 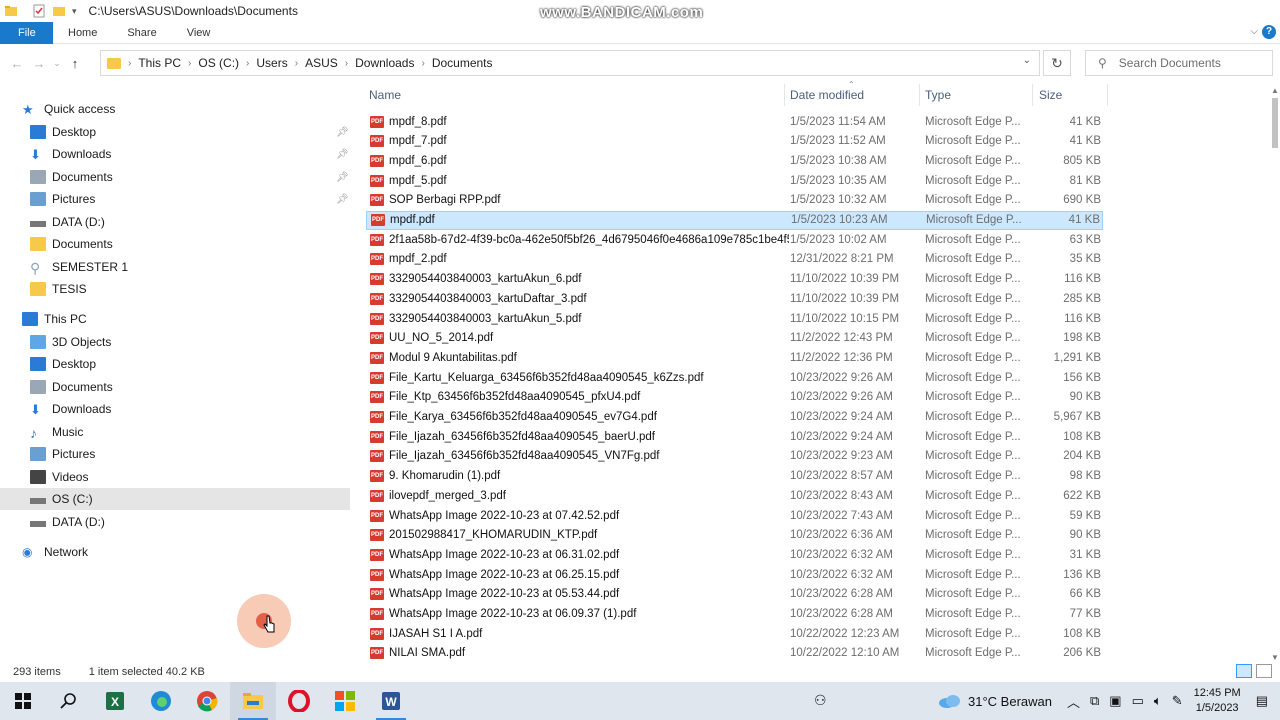 I want to click on breadcrumb-downloads: Downloads, so click(x=384, y=63).